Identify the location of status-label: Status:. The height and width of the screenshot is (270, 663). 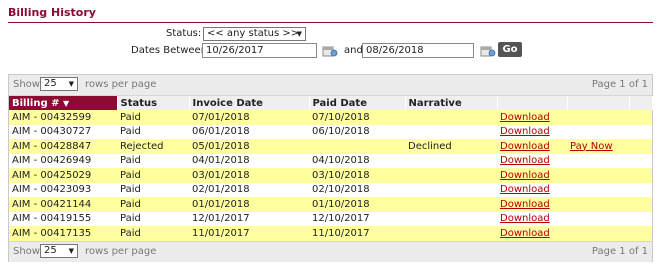
(184, 33).